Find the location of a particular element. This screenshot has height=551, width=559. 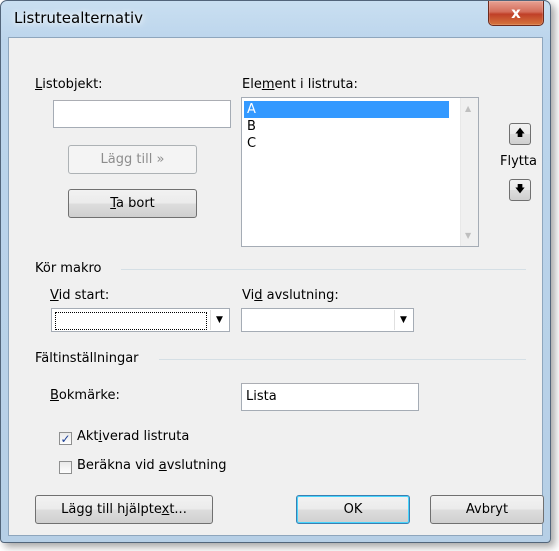

focus-rect is located at coordinates (131, 321).